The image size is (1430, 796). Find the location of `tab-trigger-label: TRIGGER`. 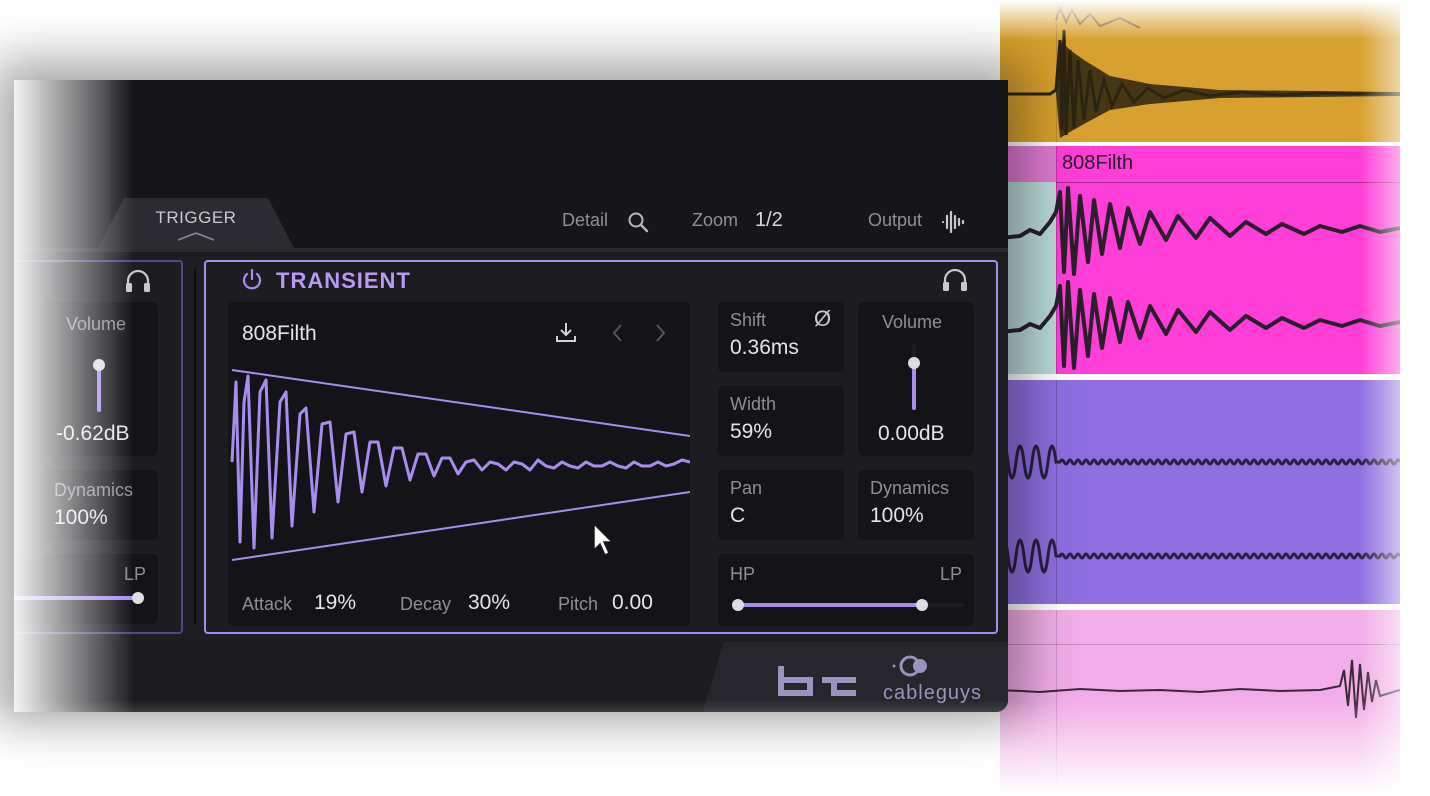

tab-trigger-label: TRIGGER is located at coordinates (196, 217).